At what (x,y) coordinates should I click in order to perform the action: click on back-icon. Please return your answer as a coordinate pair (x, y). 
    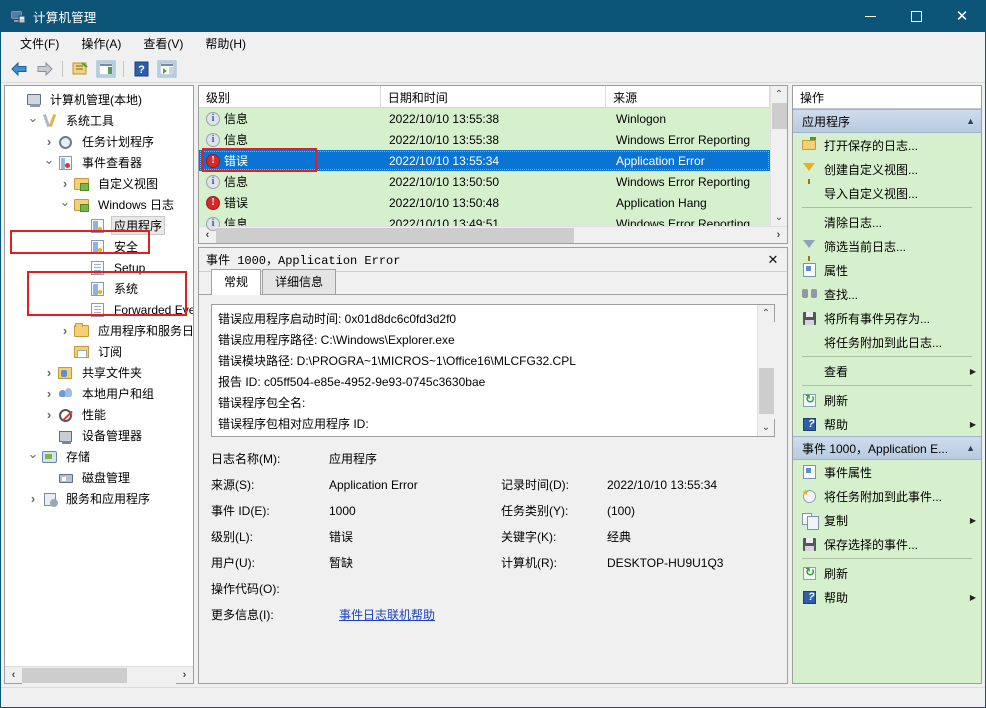
    Looking at the image, I should click on (19, 69).